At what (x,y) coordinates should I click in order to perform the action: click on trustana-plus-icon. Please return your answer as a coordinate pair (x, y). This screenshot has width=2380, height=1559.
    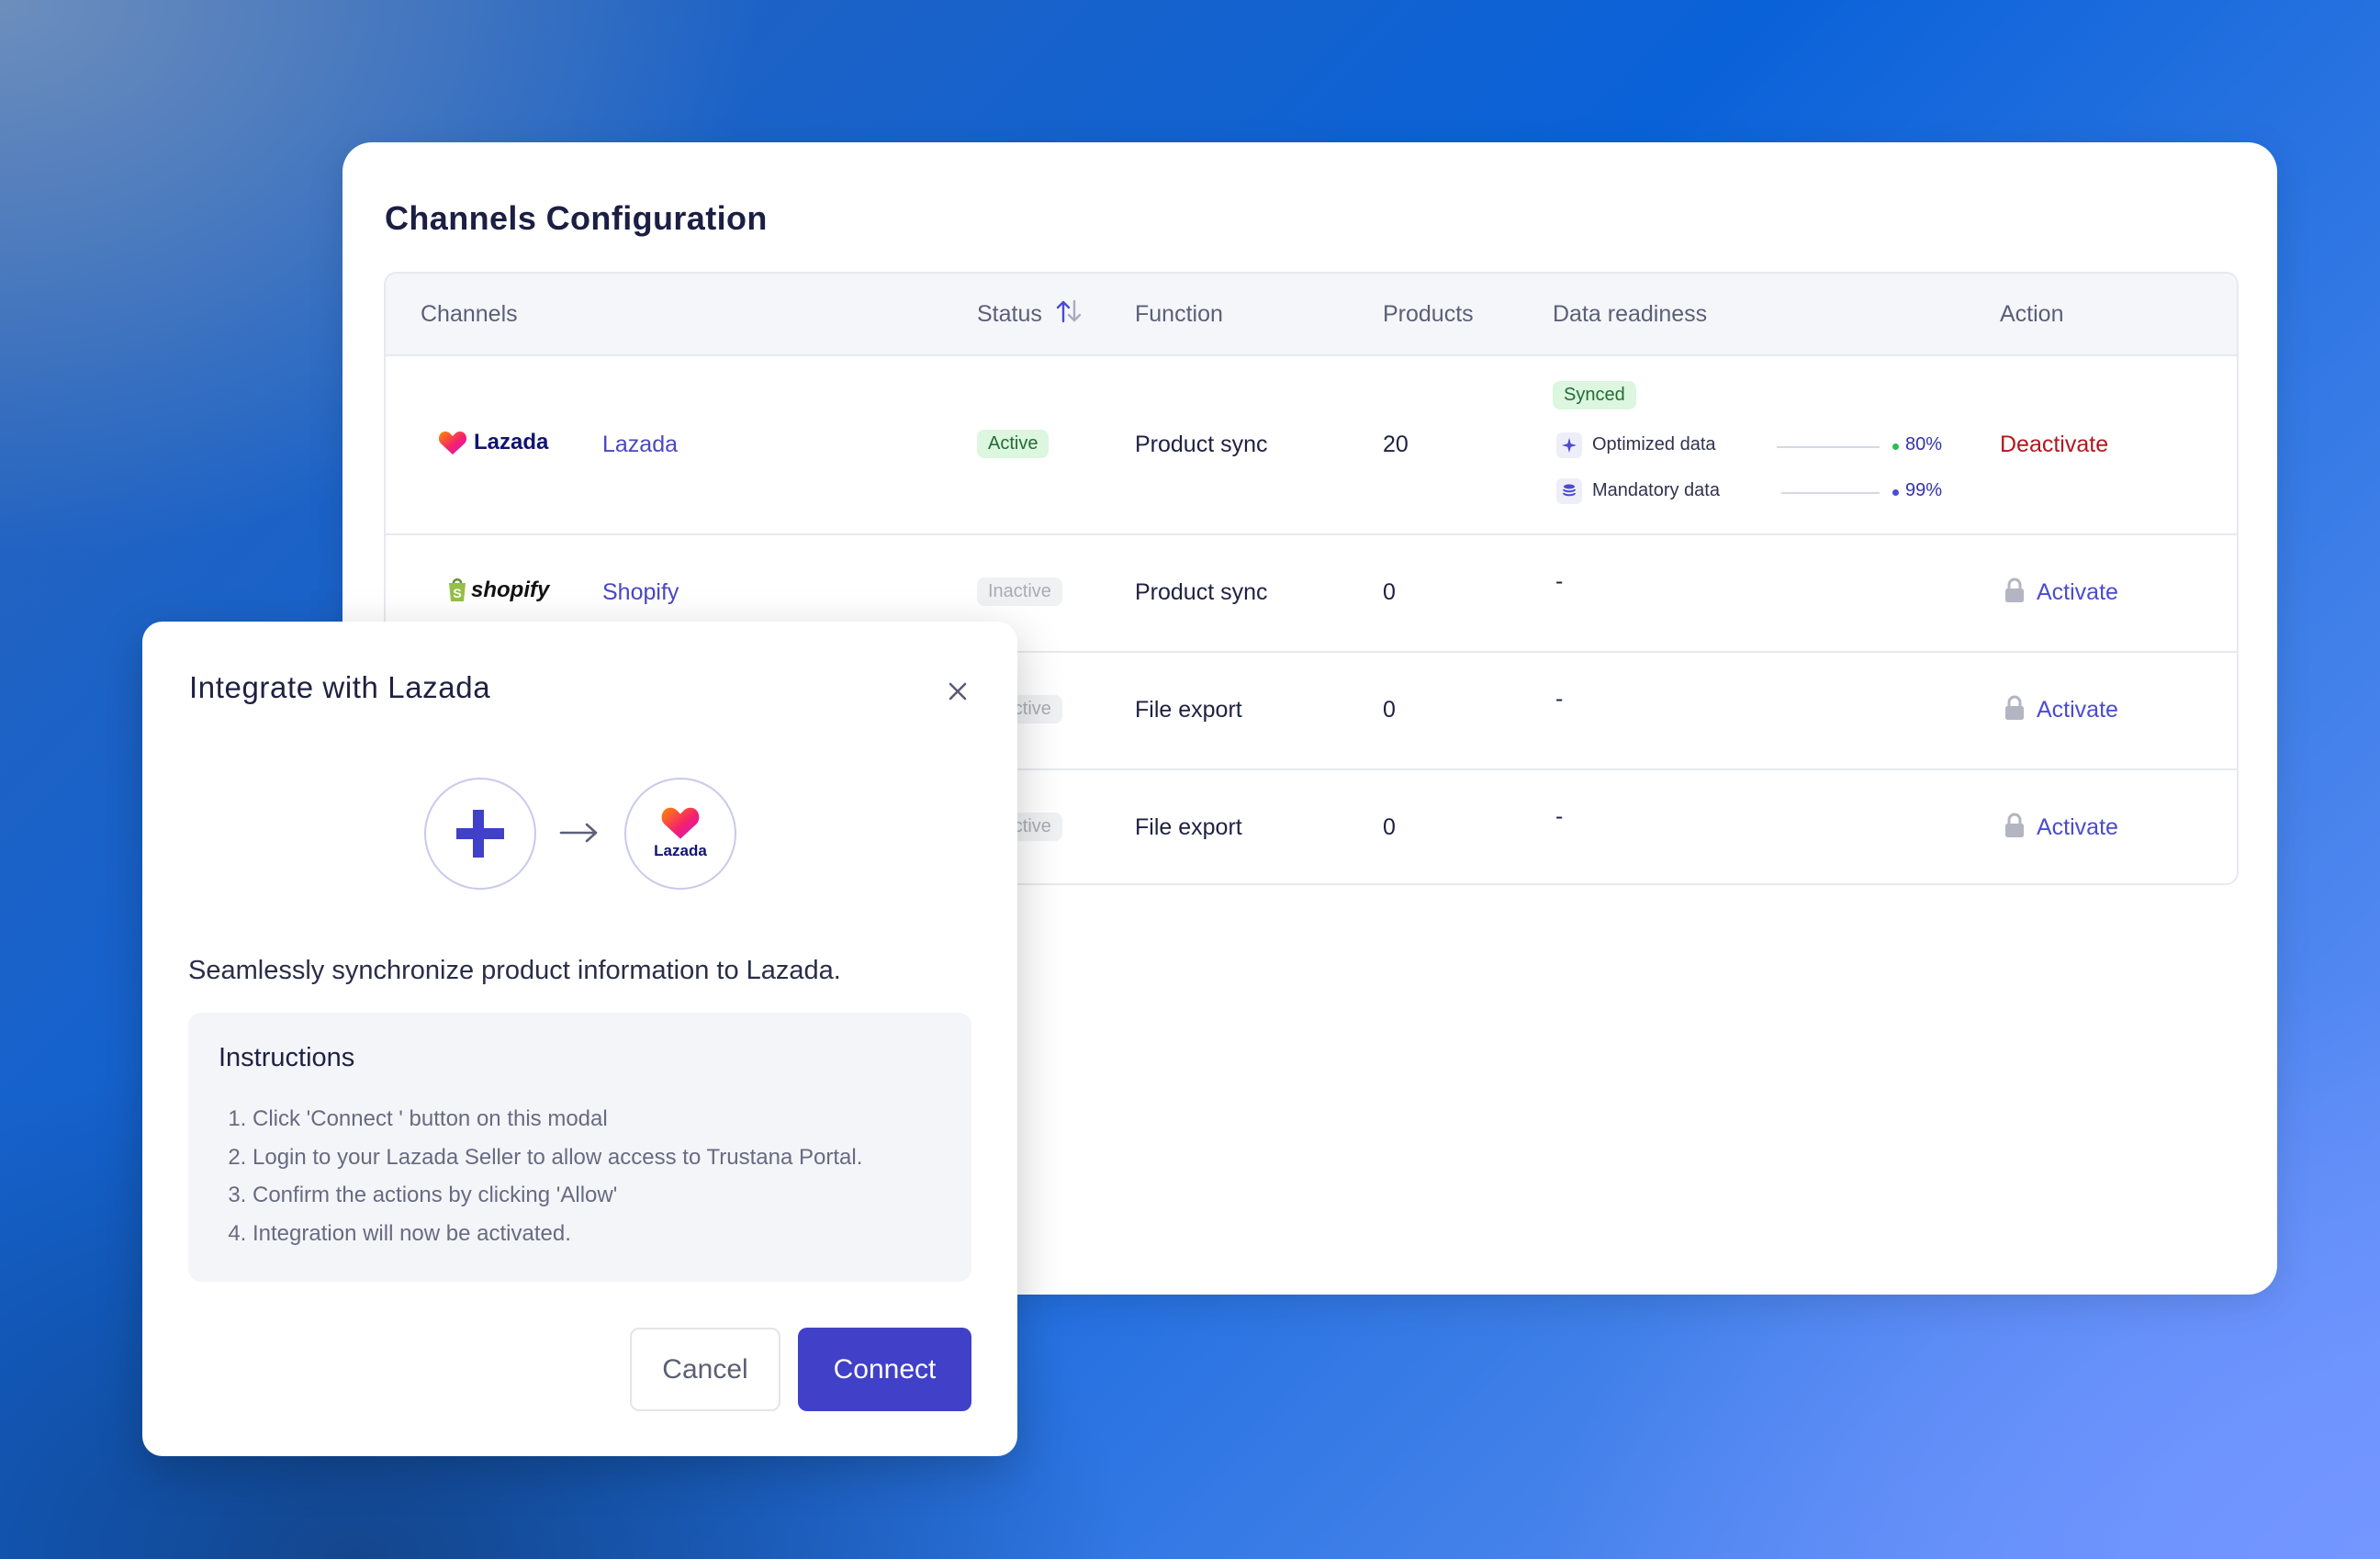
    Looking at the image, I should click on (480, 834).